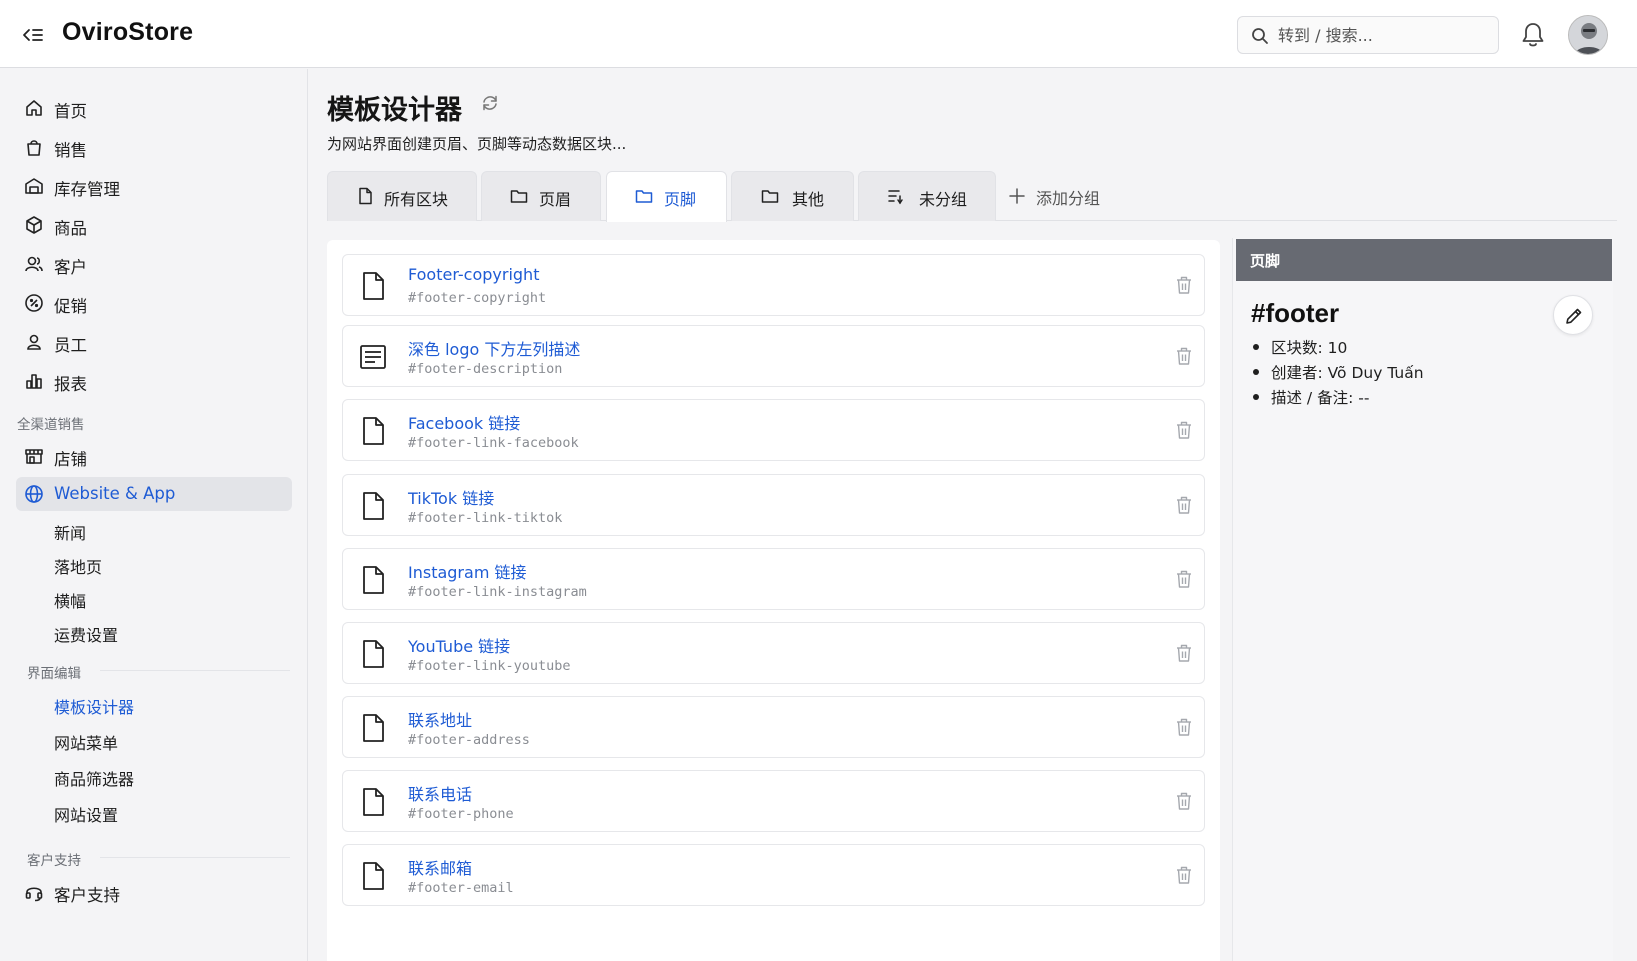  Describe the element at coordinates (94, 778) in the screenshot. I see `sidebar-subitem-product-filters: 商品筛选器` at that location.